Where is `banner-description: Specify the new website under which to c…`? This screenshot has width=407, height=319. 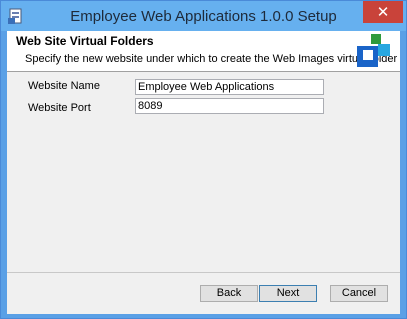 banner-description: Specify the new website under which to c… is located at coordinates (211, 59).